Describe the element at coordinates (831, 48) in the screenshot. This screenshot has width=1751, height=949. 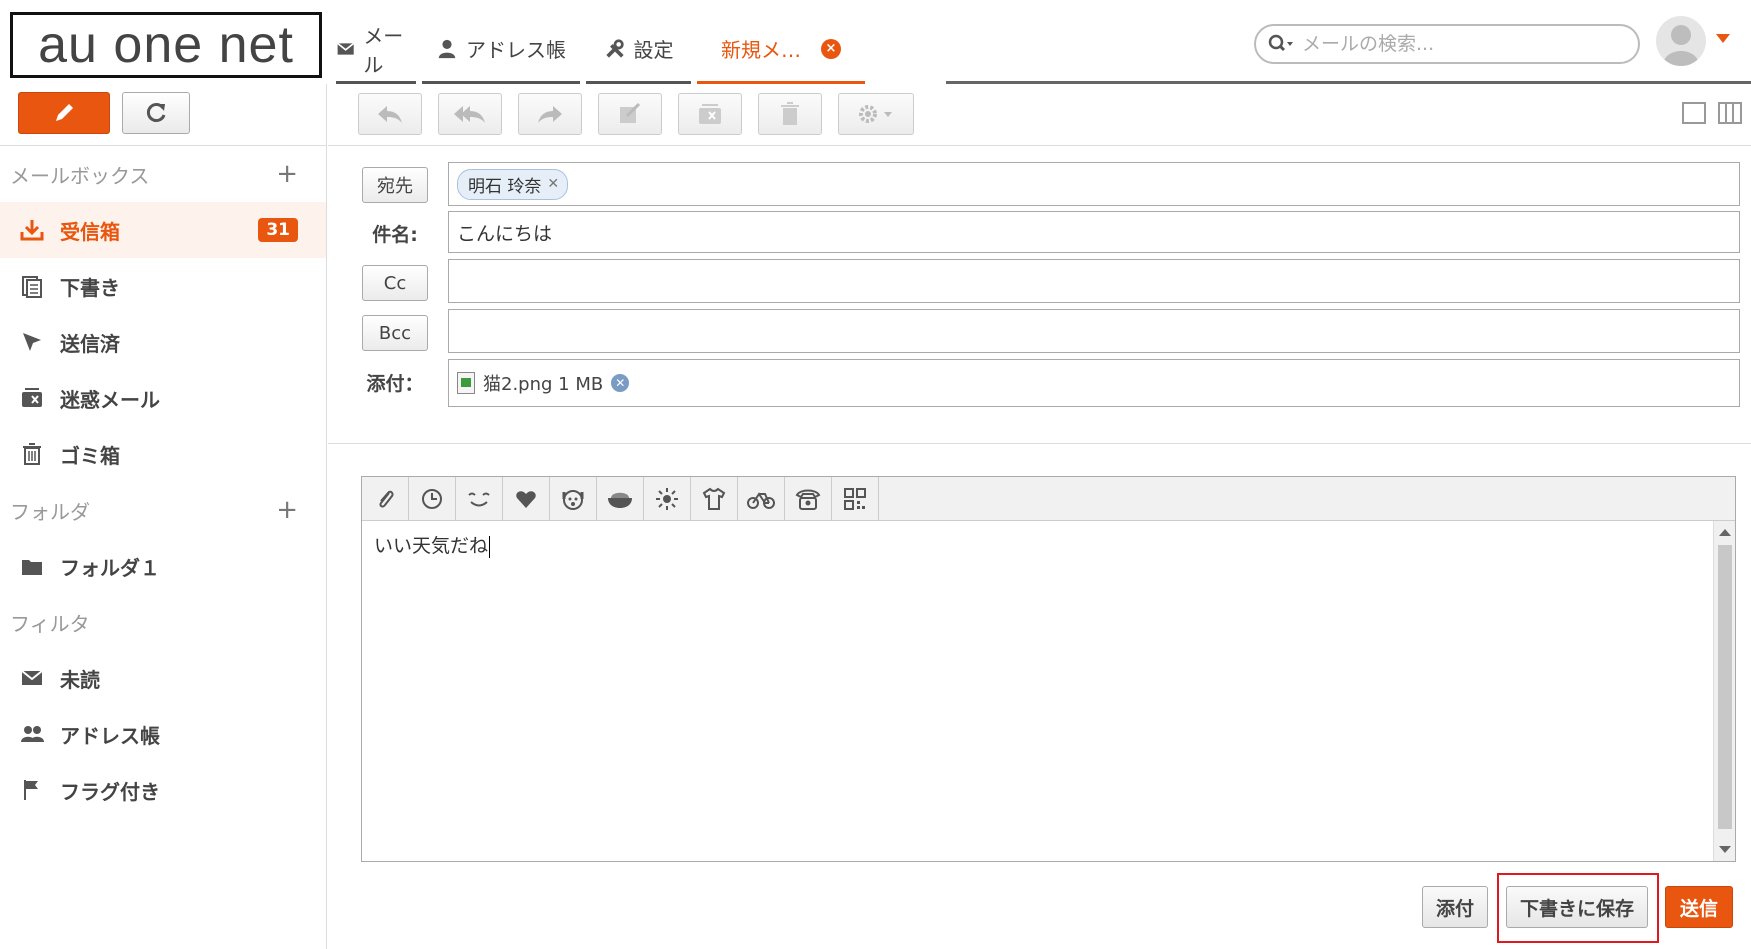
I see `close-icon: ×` at that location.